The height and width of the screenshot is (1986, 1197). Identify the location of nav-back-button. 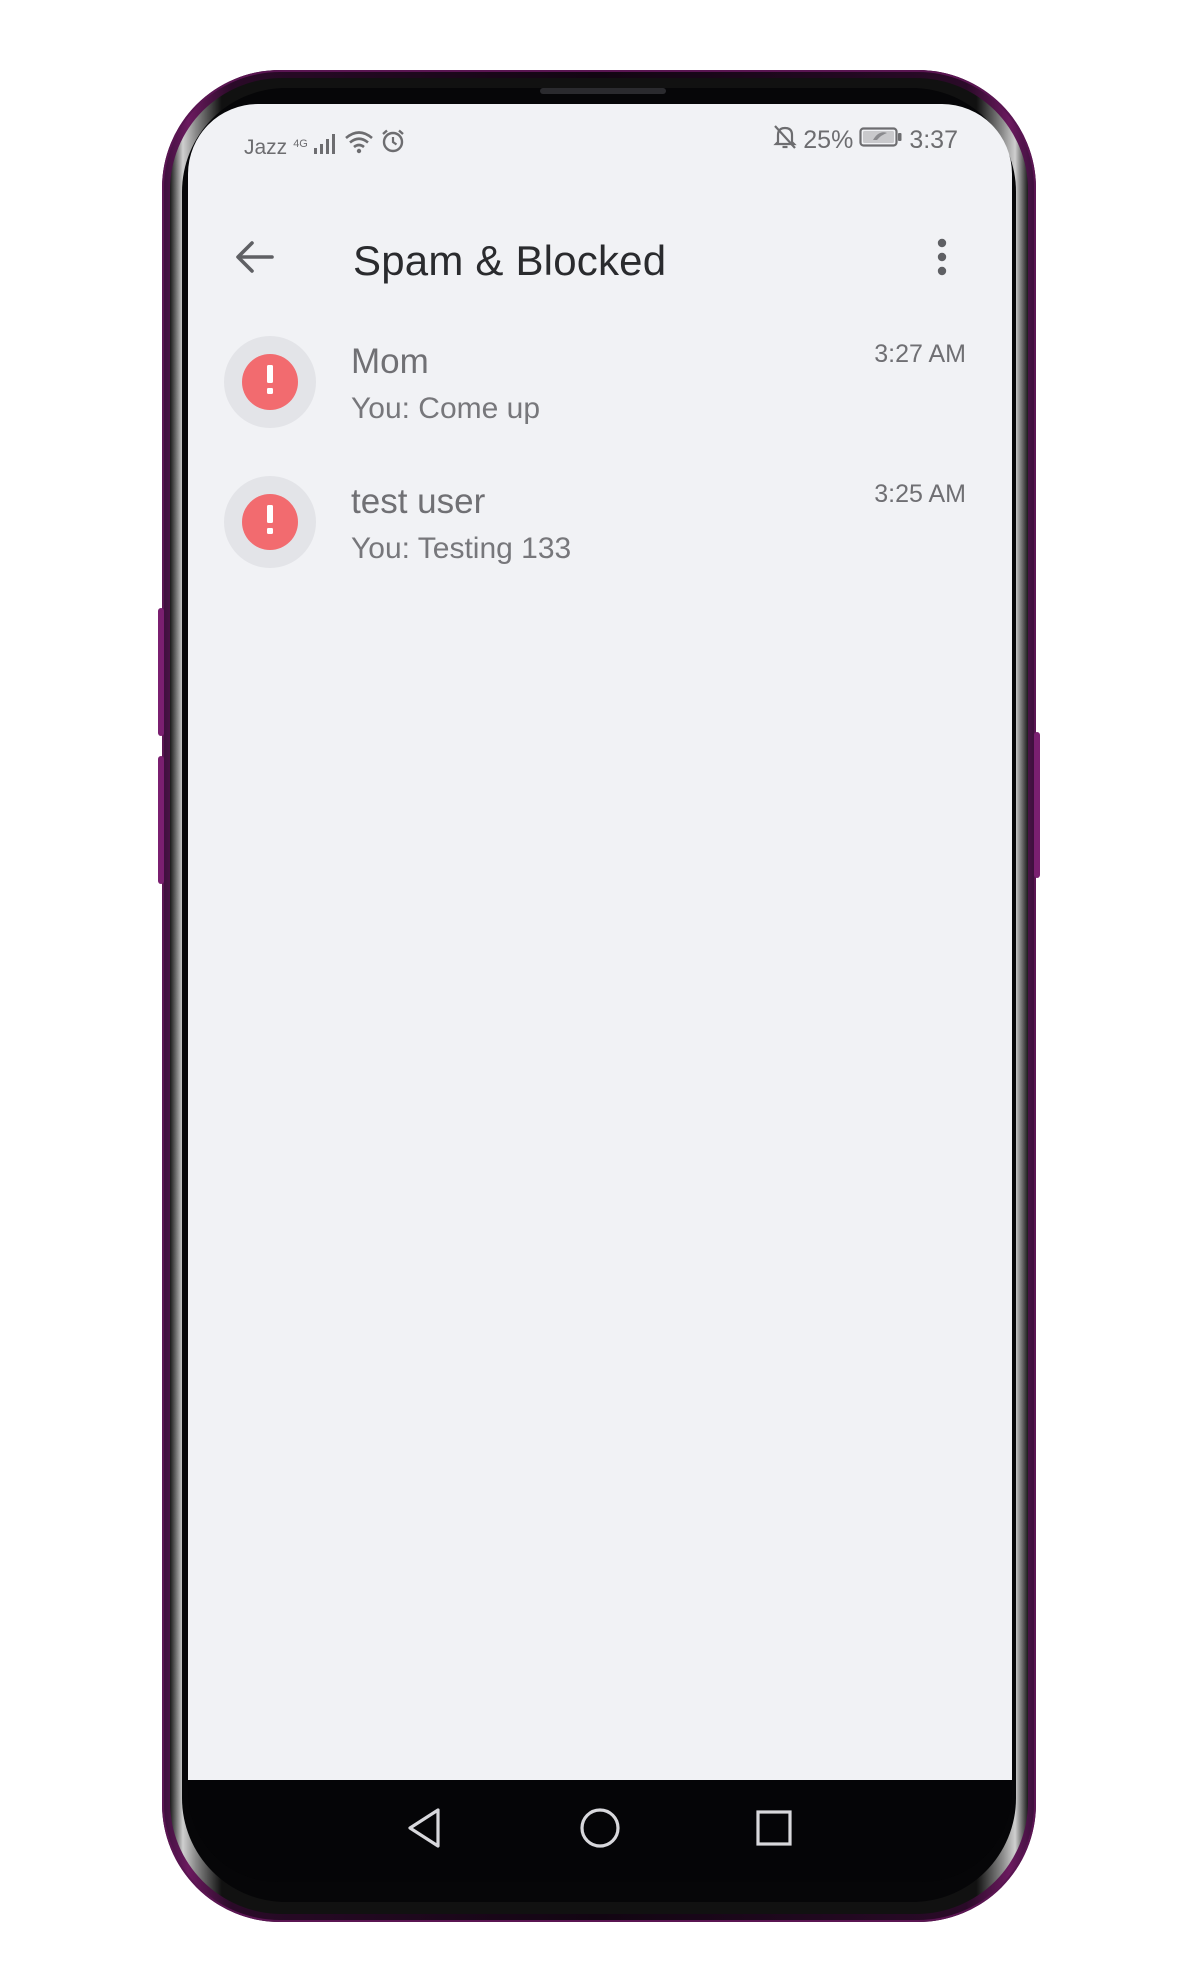
(424, 1830).